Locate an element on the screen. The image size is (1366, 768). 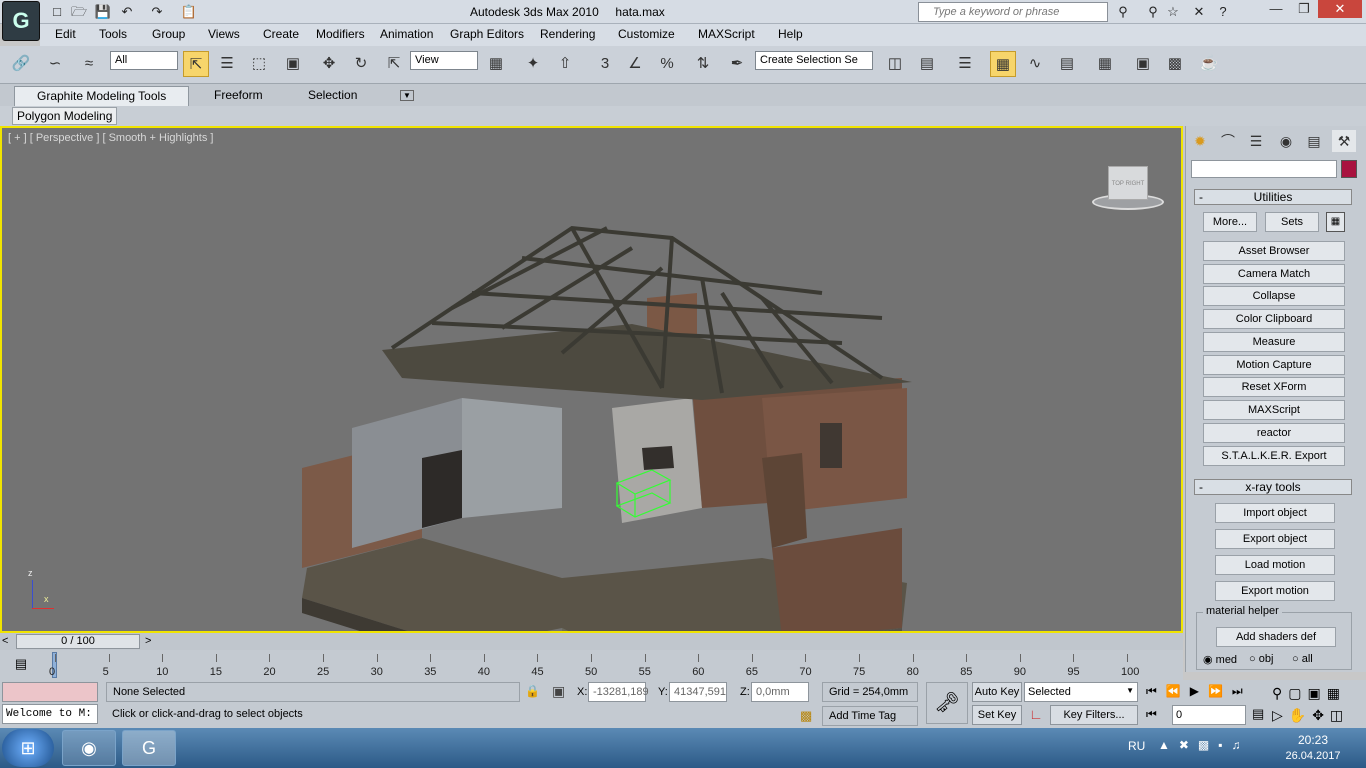
z-coordinate-field: 0,0mm is located at coordinates (780, 692).